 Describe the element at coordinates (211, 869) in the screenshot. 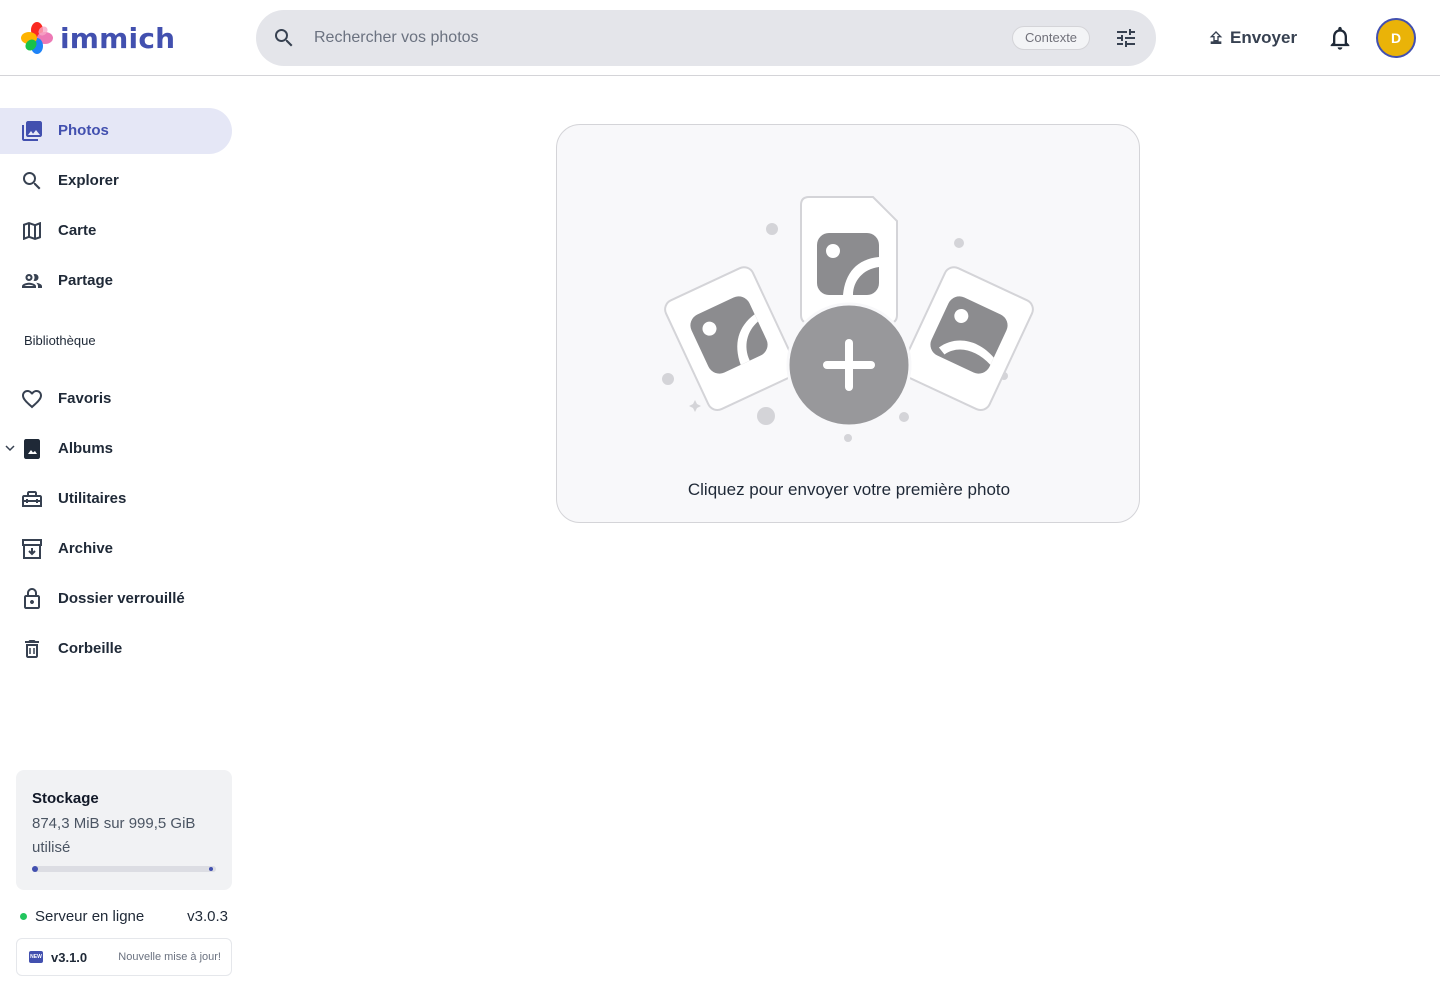

I see `storage-bar-end-marker` at that location.